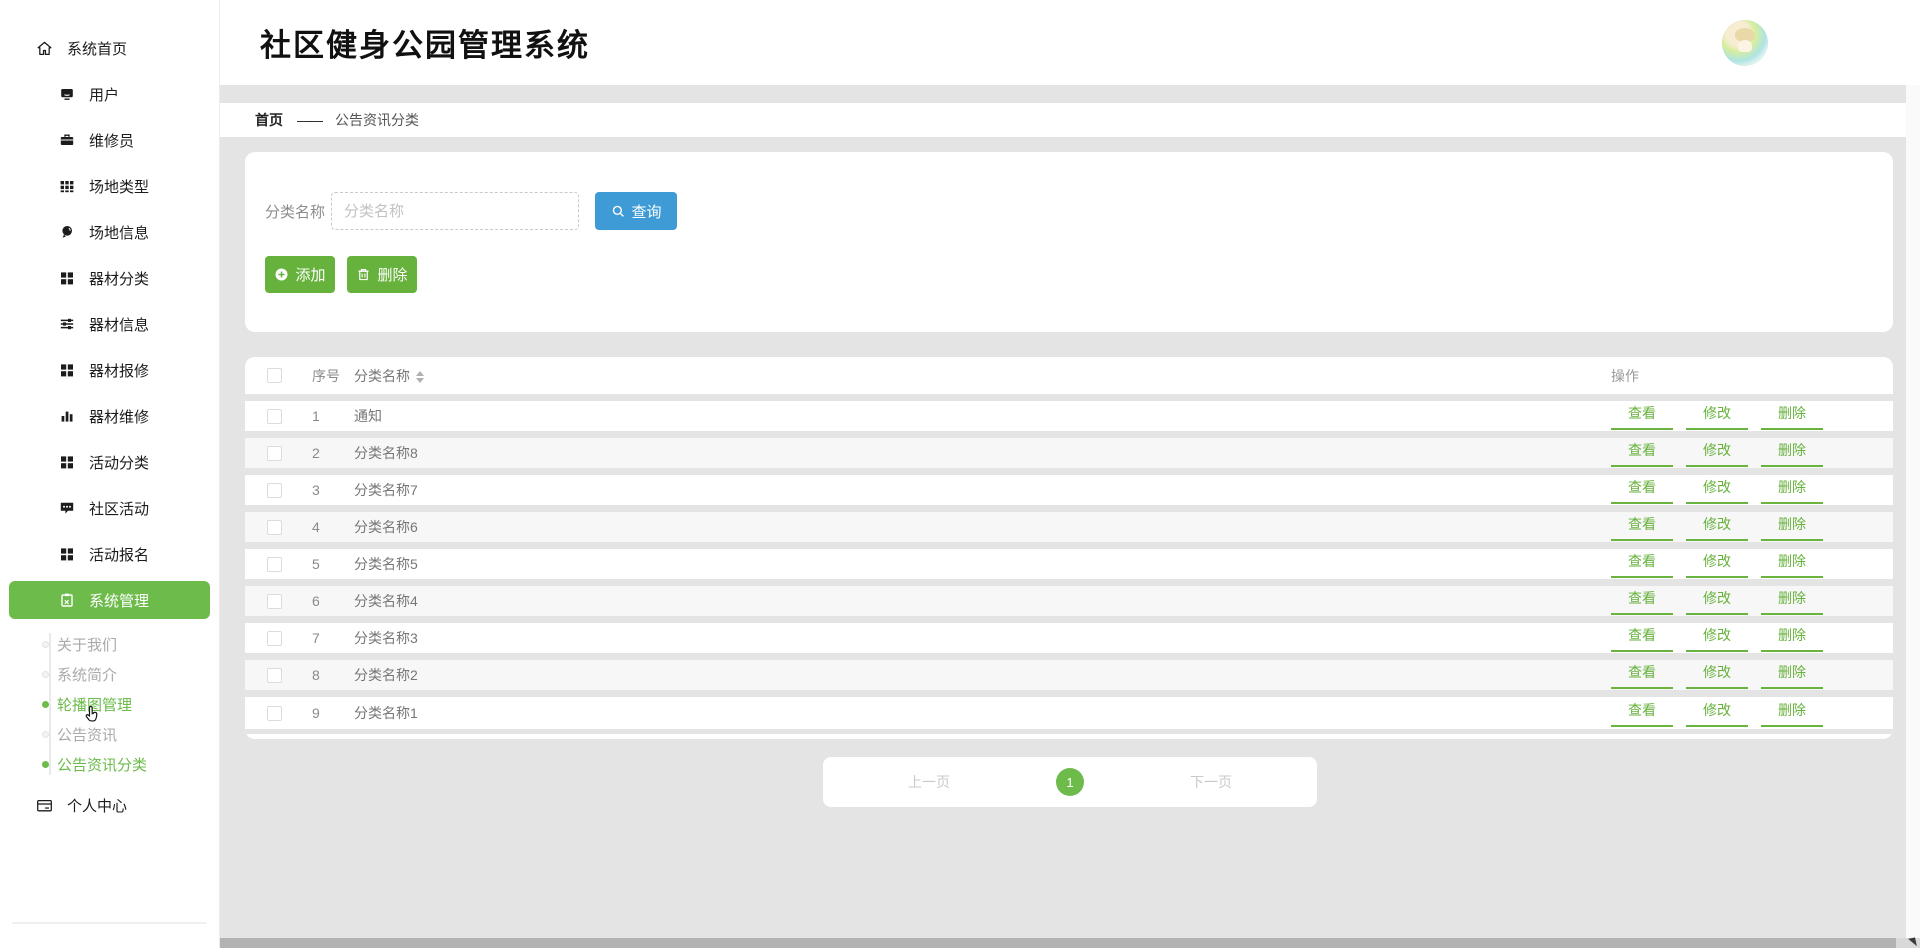 The height and width of the screenshot is (948, 1920). Describe the element at coordinates (109, 324) in the screenshot. I see `sidebar-item-equipment-info: 器材信息` at that location.